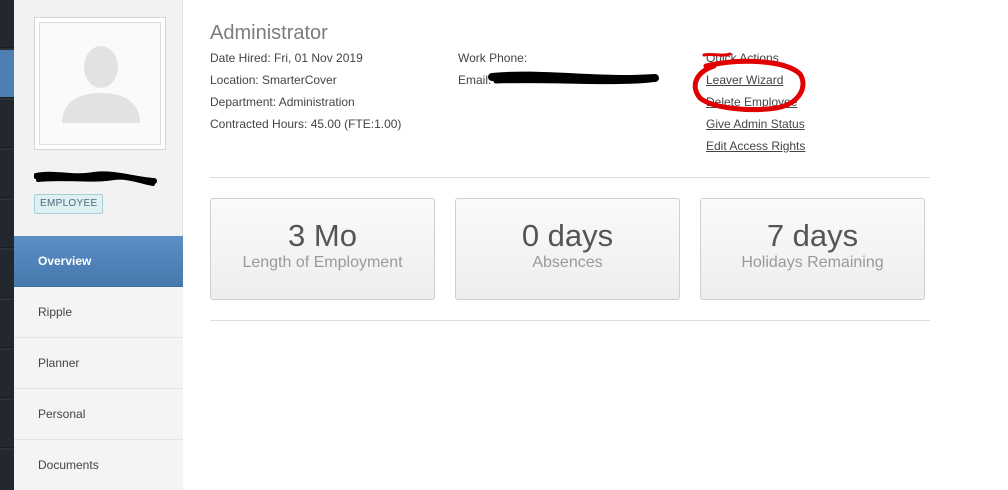 This screenshot has width=1008, height=490. I want to click on left-edge-strip, so click(7, 245).